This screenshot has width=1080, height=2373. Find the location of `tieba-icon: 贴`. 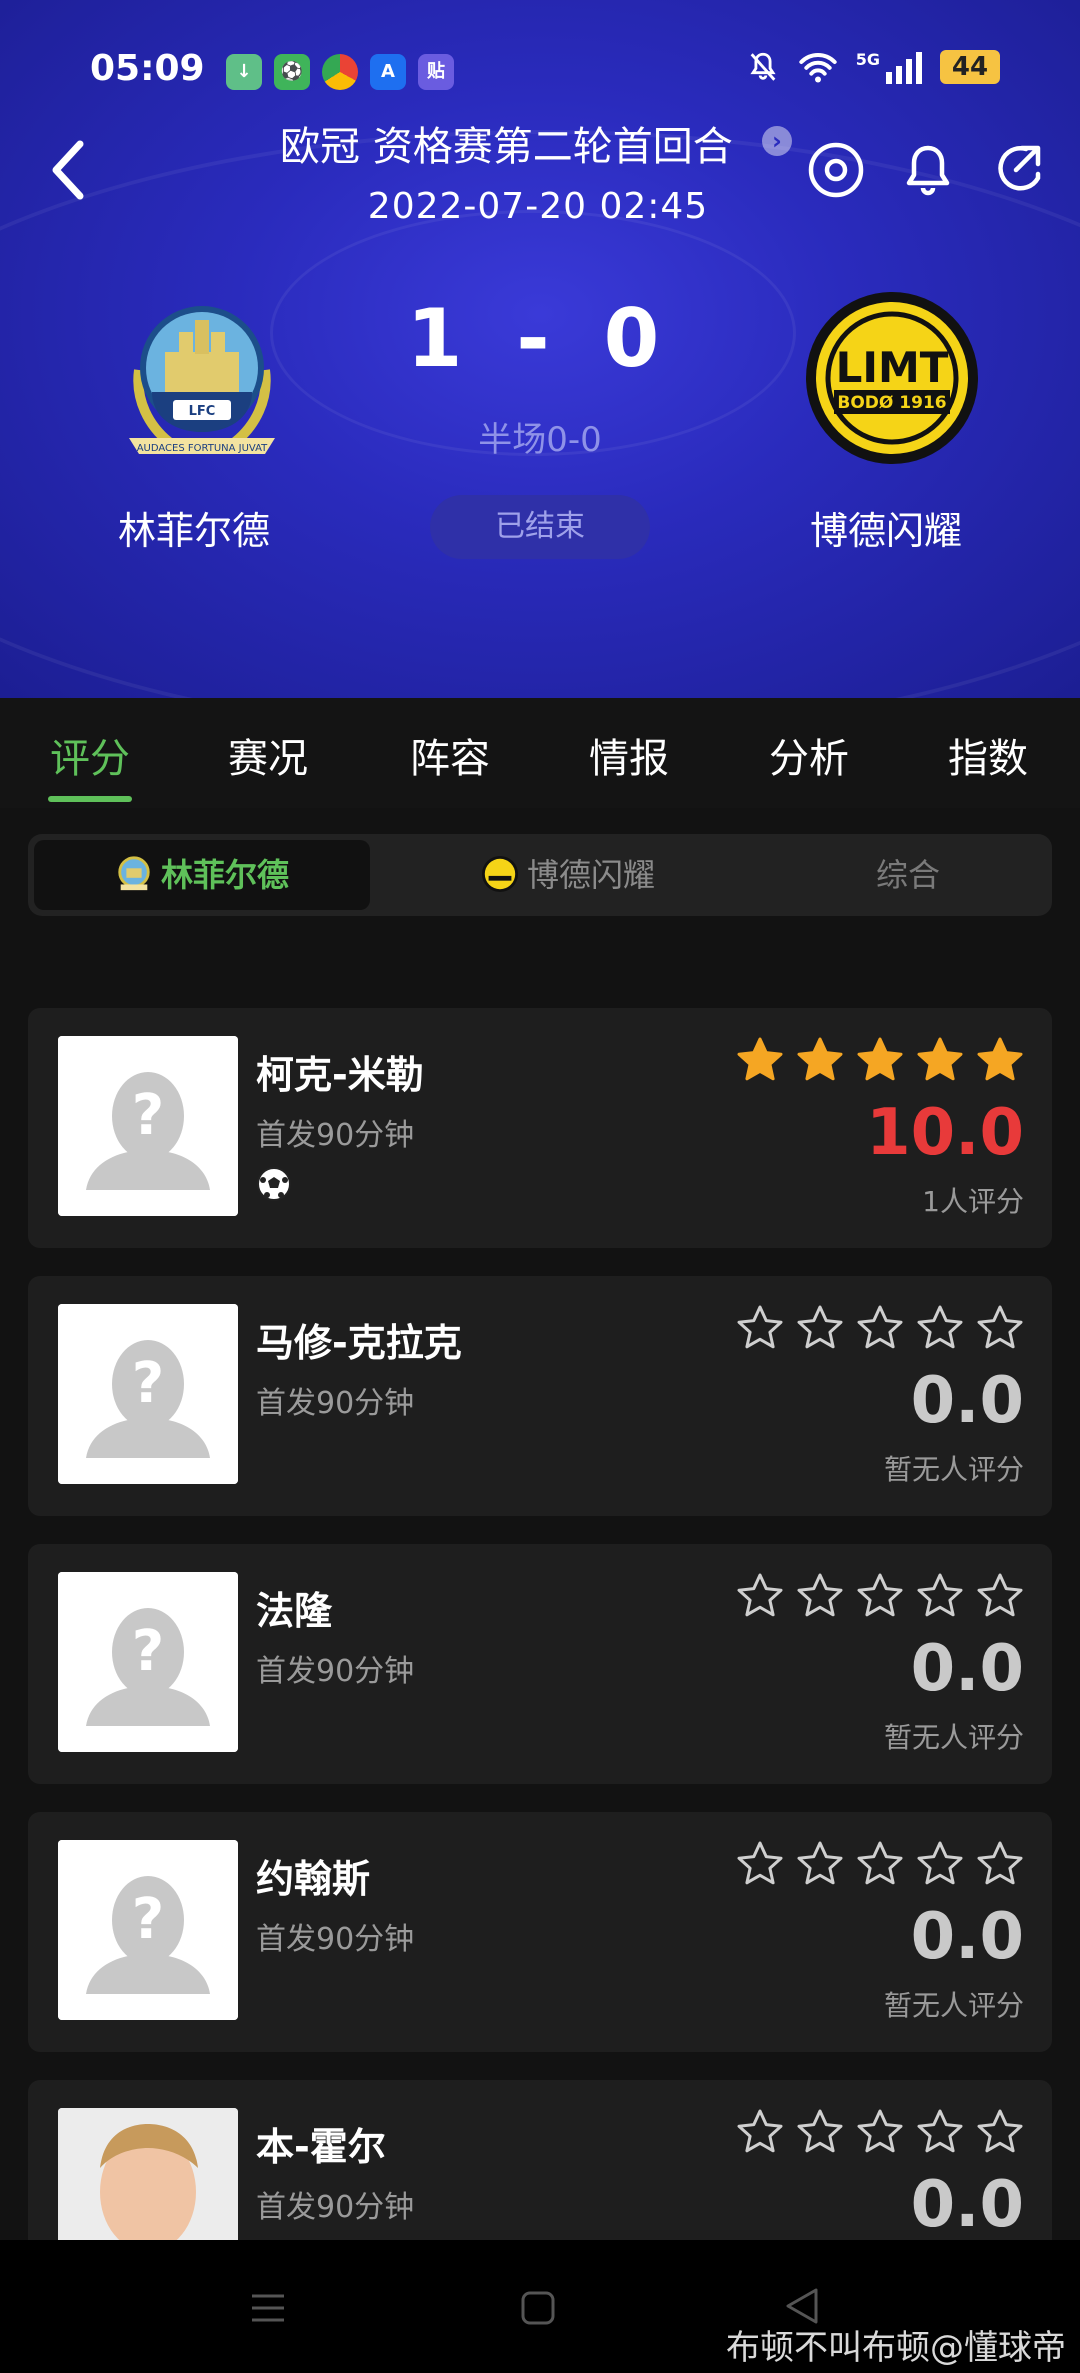

tieba-icon: 贴 is located at coordinates (436, 72).